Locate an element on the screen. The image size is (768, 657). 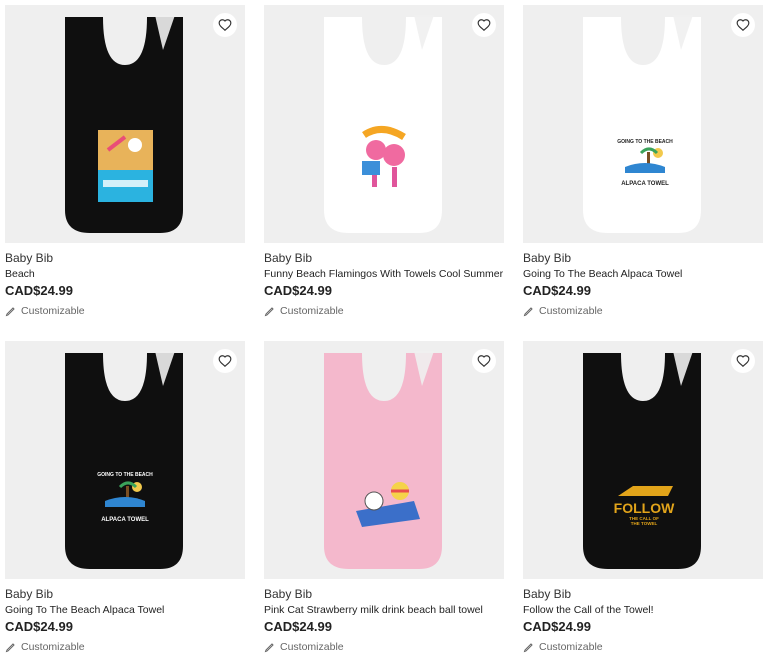
baby-bib-image: FOLLOW THE CALL OF THE TOWEL is located at coordinates (642, 460).